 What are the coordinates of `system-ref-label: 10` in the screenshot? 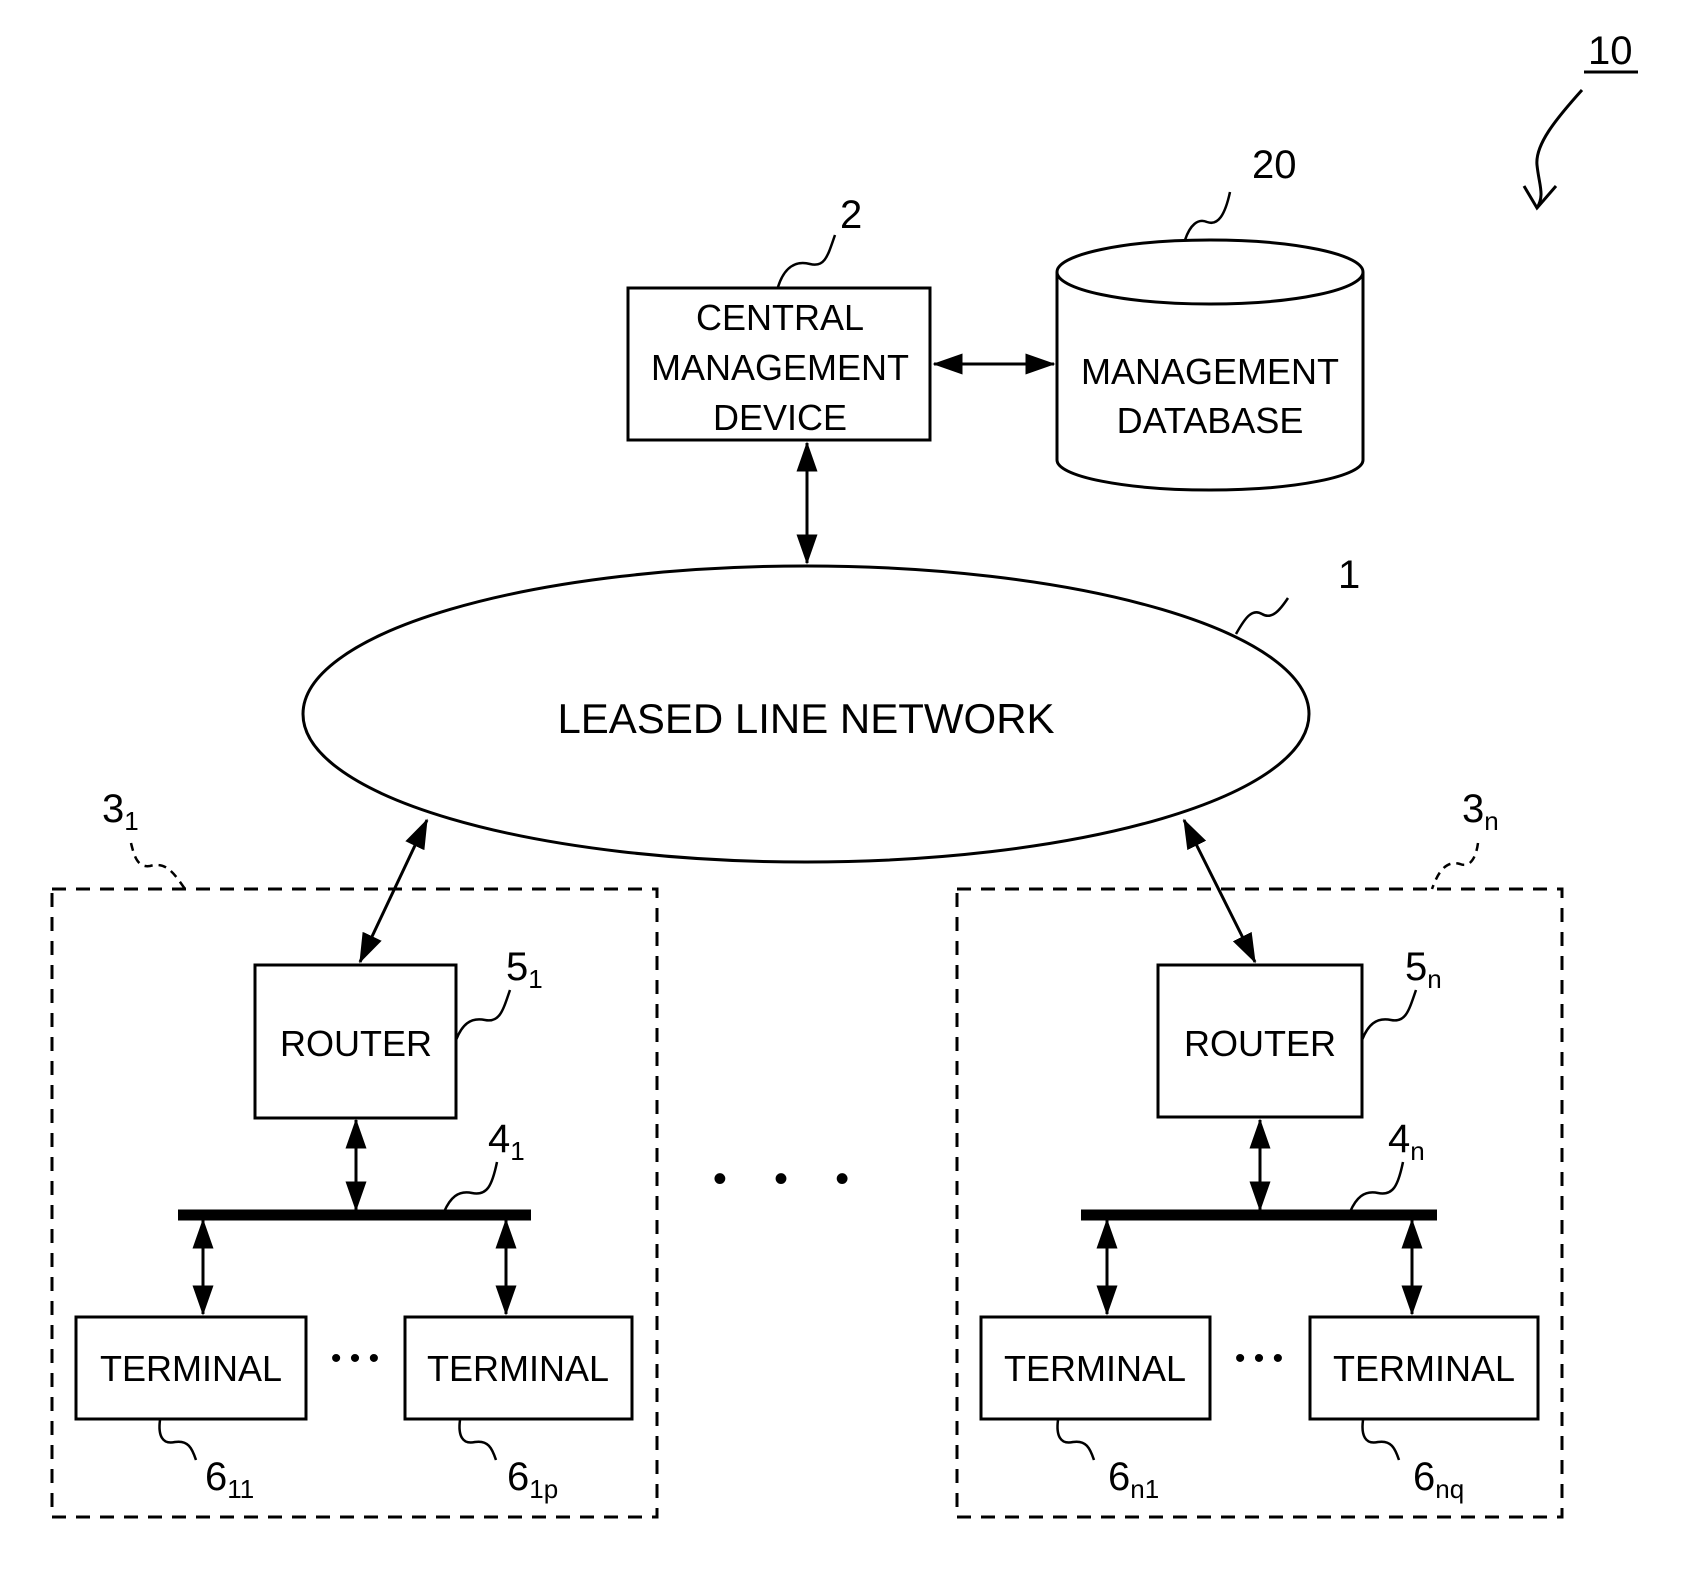 It's located at (1610, 51).